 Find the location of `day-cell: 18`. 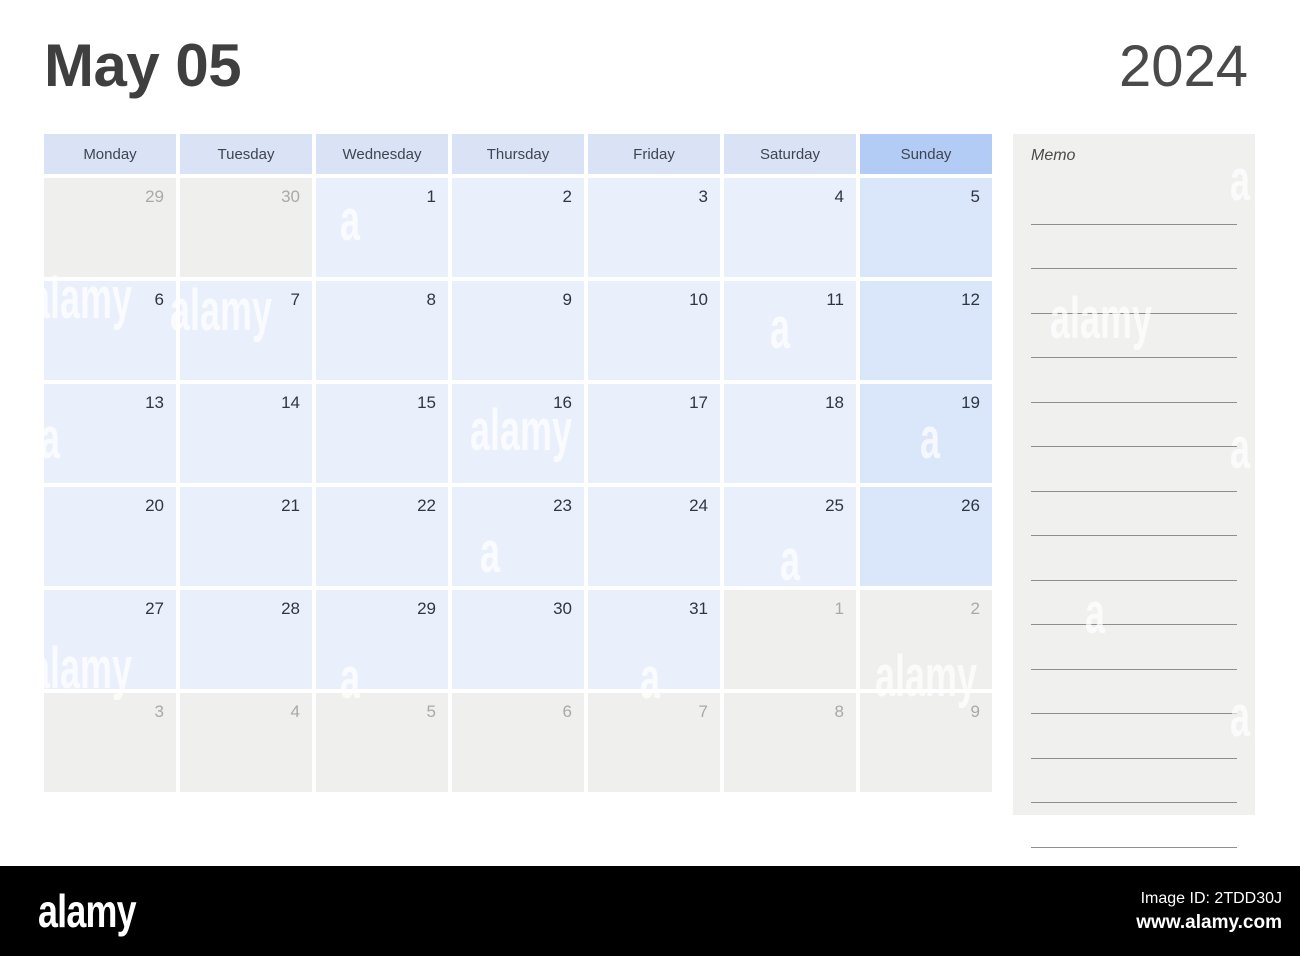

day-cell: 18 is located at coordinates (790, 433).